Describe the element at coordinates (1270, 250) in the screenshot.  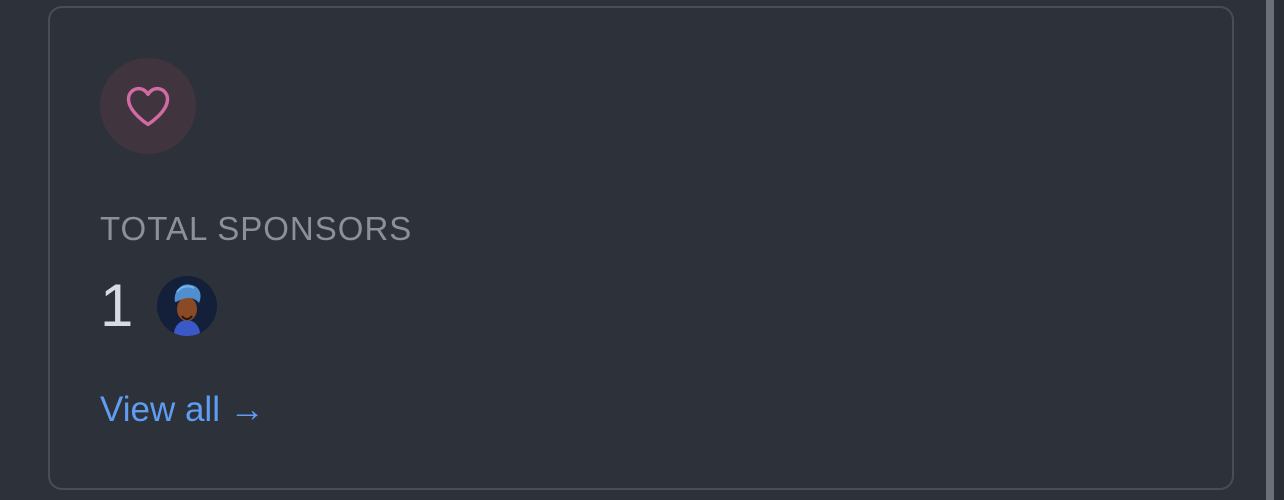
I see `scrollbar-thumb` at that location.